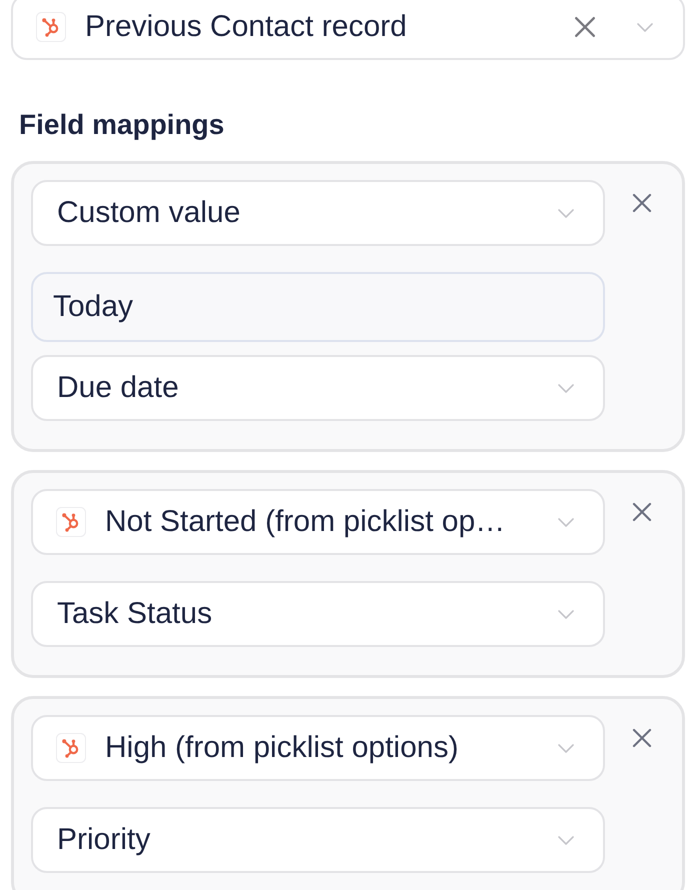  Describe the element at coordinates (318, 388) in the screenshot. I see `dropdown: Due date` at that location.